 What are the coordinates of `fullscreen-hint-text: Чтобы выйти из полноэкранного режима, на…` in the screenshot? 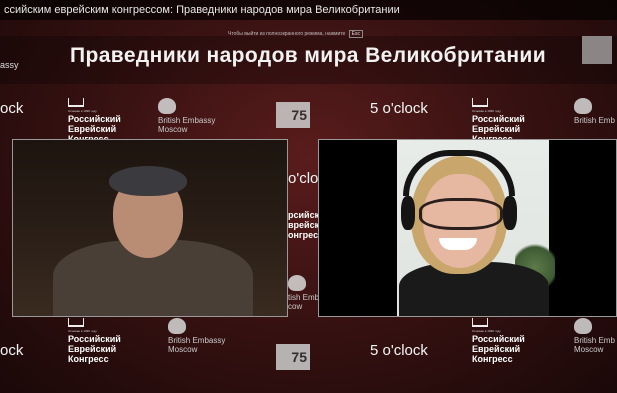 It's located at (287, 34).